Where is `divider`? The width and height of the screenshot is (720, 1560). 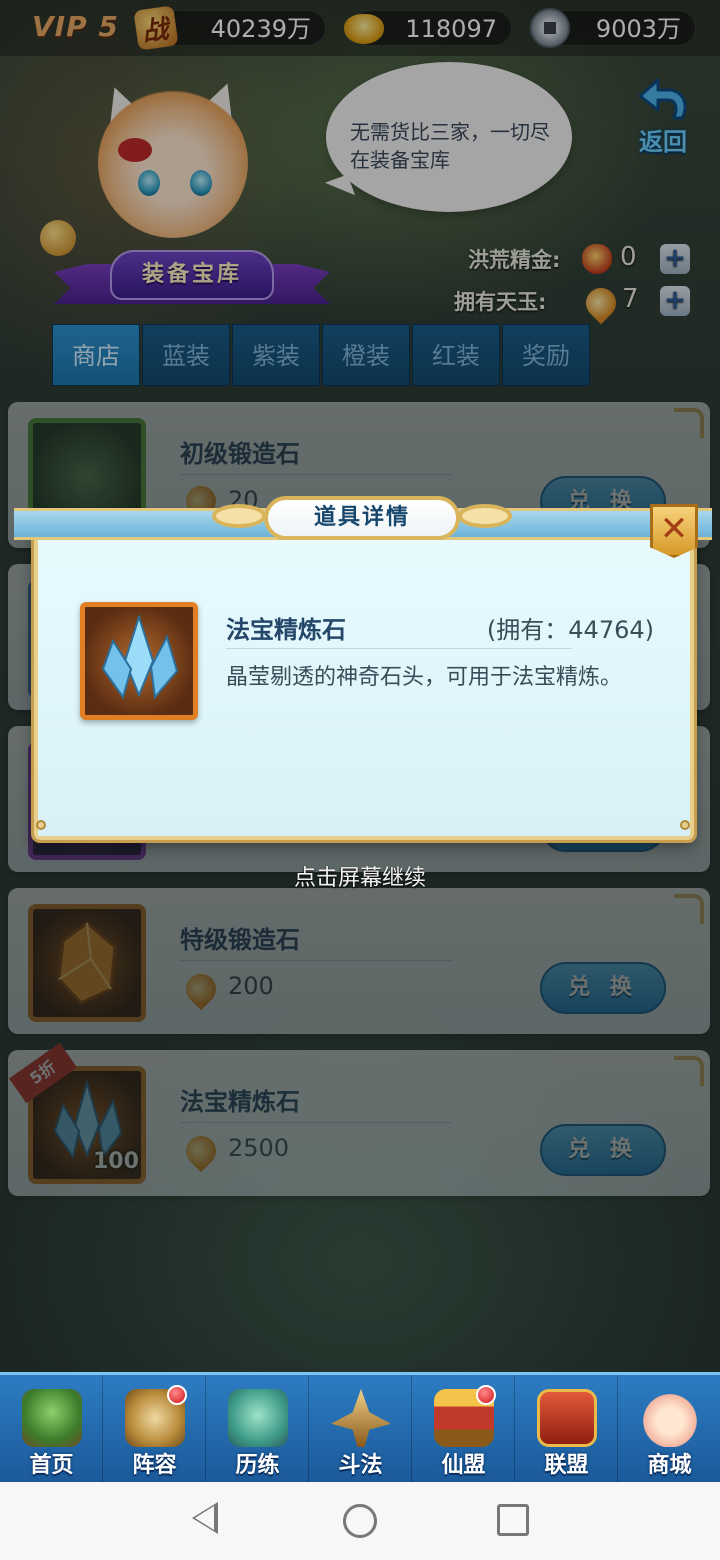 divider is located at coordinates (399, 648).